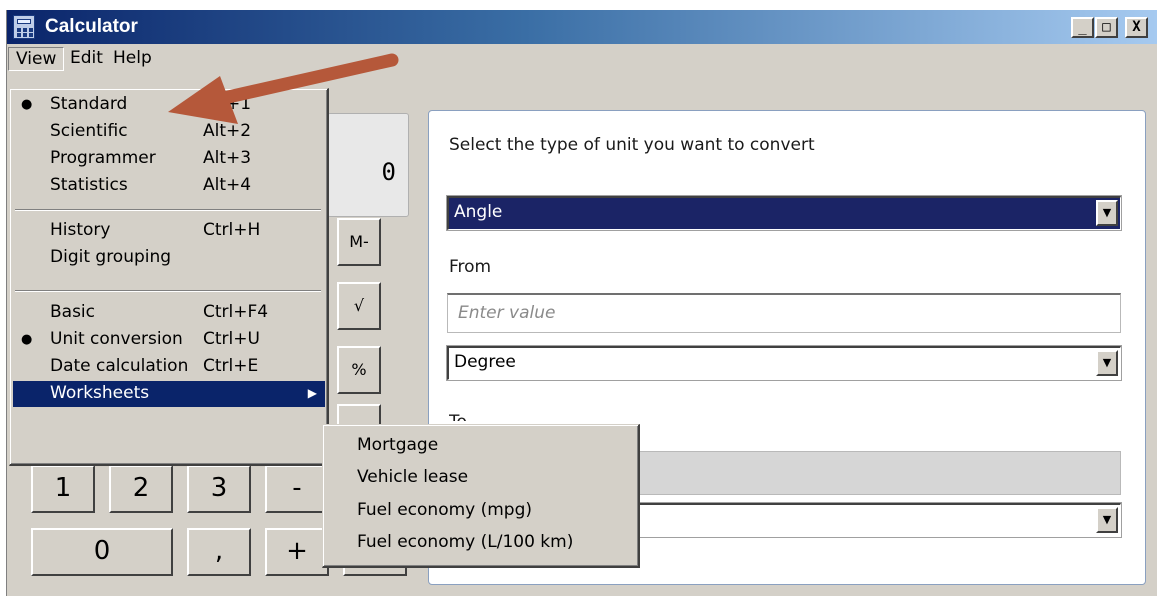 Image resolution: width=1157 pixels, height=596 pixels. What do you see at coordinates (1082, 27) in the screenshot?
I see `minimize-button: _` at bounding box center [1082, 27].